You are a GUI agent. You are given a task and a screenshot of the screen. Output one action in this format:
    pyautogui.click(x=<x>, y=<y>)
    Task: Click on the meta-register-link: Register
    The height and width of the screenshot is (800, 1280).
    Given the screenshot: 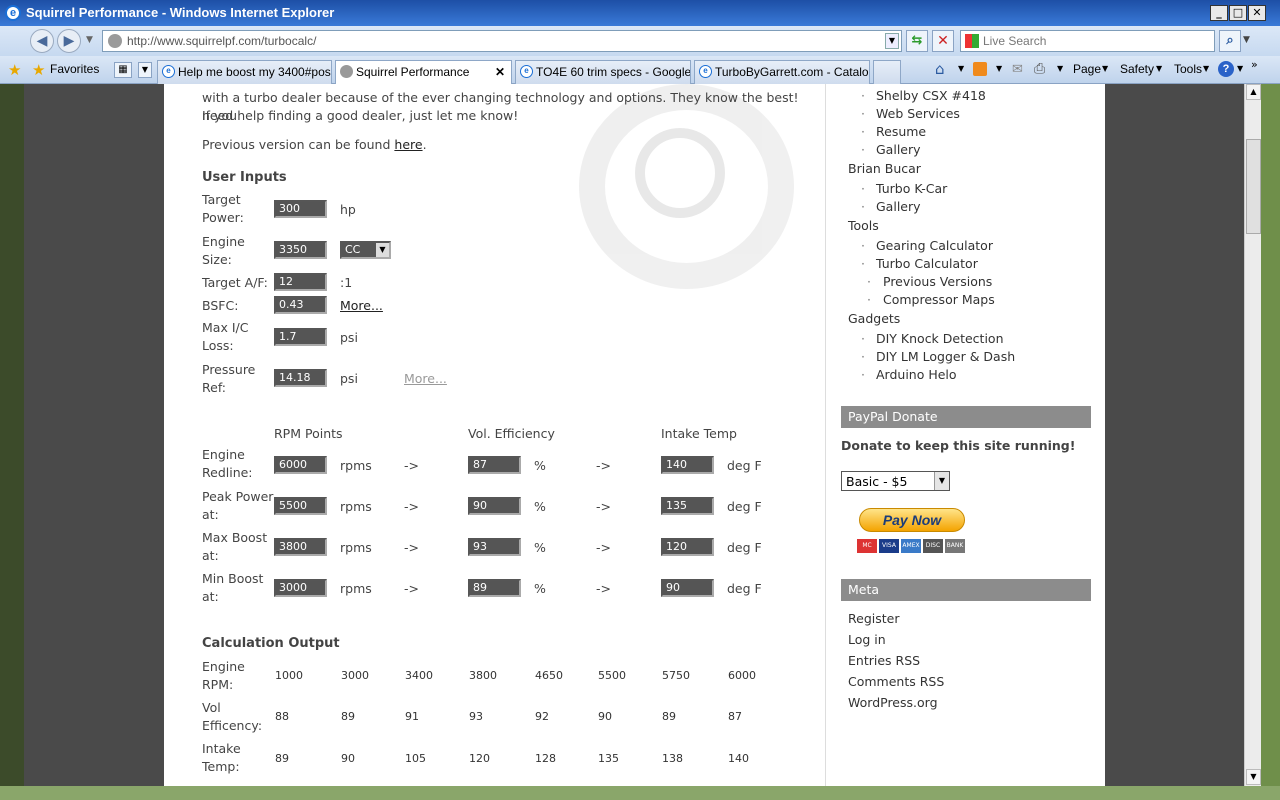 What is the action you would take?
    pyautogui.click(x=873, y=618)
    